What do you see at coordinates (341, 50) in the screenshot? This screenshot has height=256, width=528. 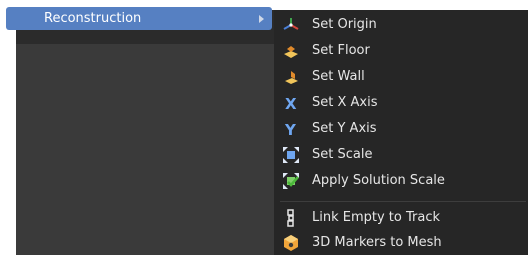 I see `menu-item-label: Set Floor` at bounding box center [341, 50].